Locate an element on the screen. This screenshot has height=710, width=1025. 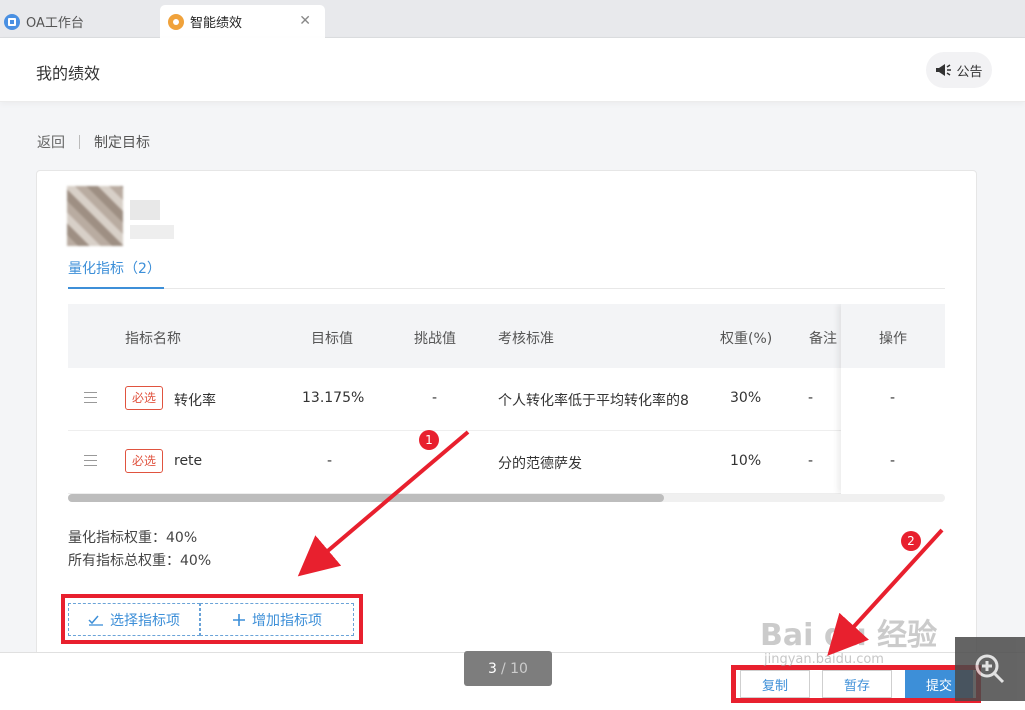
fixed-operation-column: 操作 - - is located at coordinates (893, 399).